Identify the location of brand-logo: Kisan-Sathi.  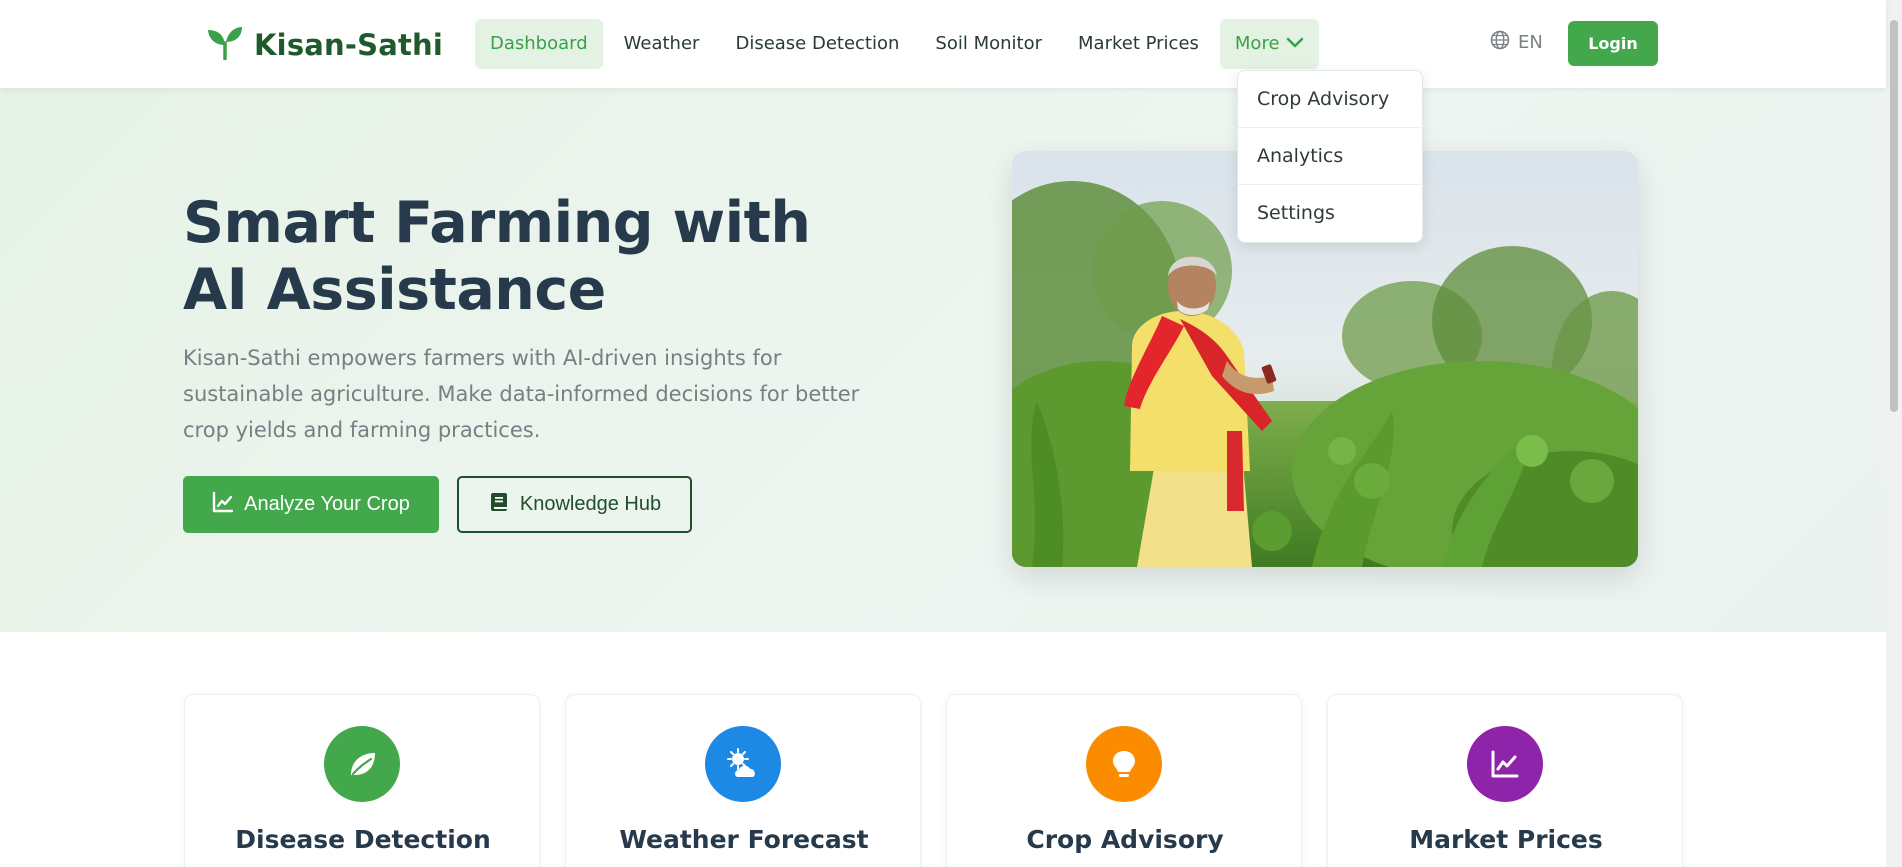
(324, 45).